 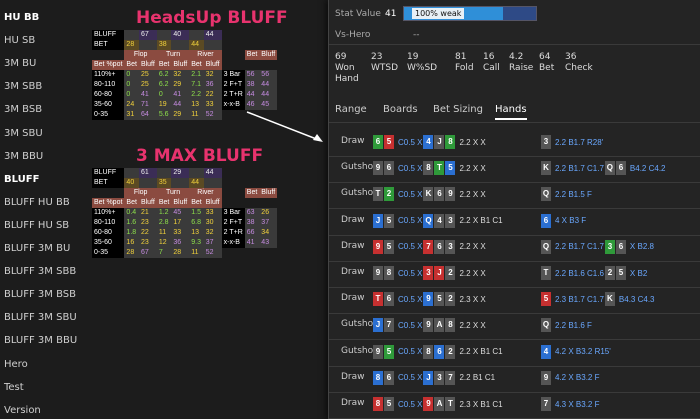 What do you see at coordinates (23, 109) in the screenshot?
I see `sidebar-item-3m-bsb: 3M BSB` at bounding box center [23, 109].